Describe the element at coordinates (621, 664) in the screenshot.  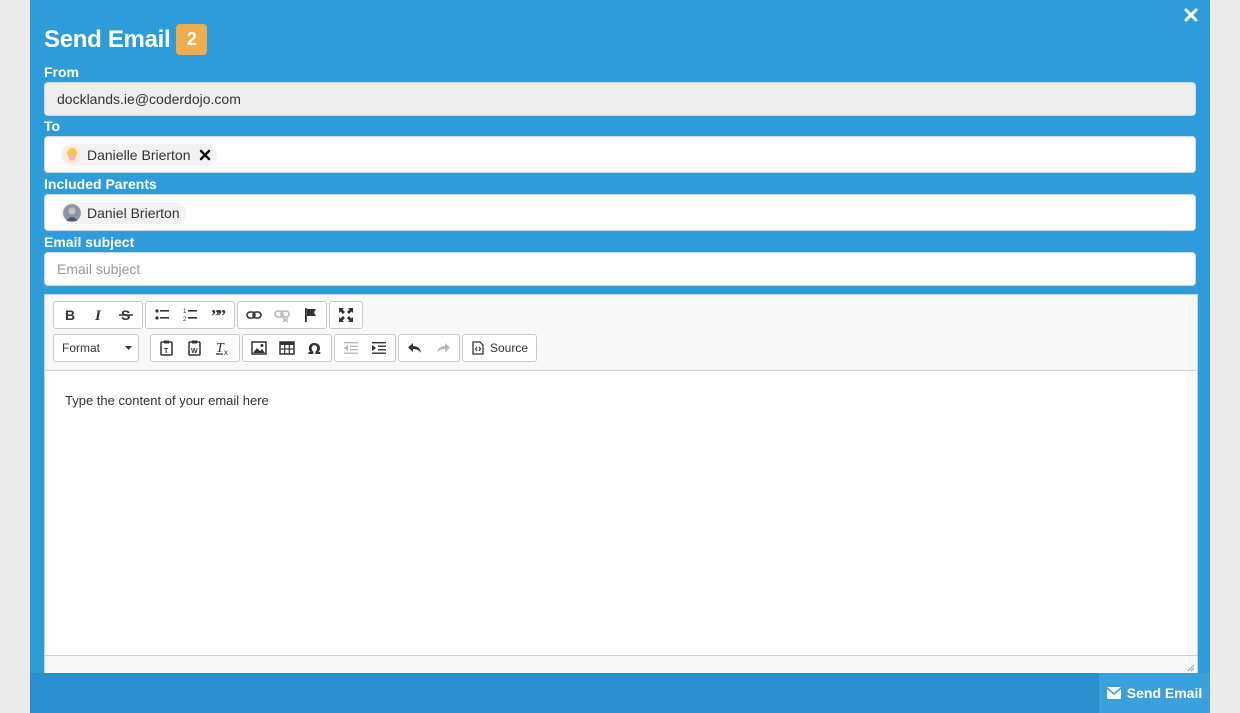
I see `editor-status-bar` at that location.